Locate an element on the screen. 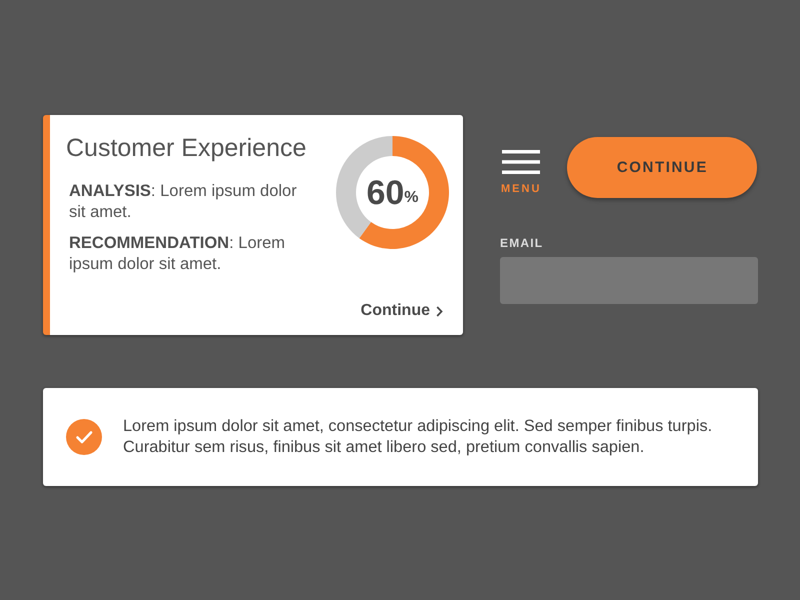  notice-text: Lorem ipsum dolor sit amet, consectetur adipiscing elit. Sed semper finibus turpis. Curabitur sem risus, finibus sit amet libero sed, pretium convallis sapien. is located at coordinates (418, 437).